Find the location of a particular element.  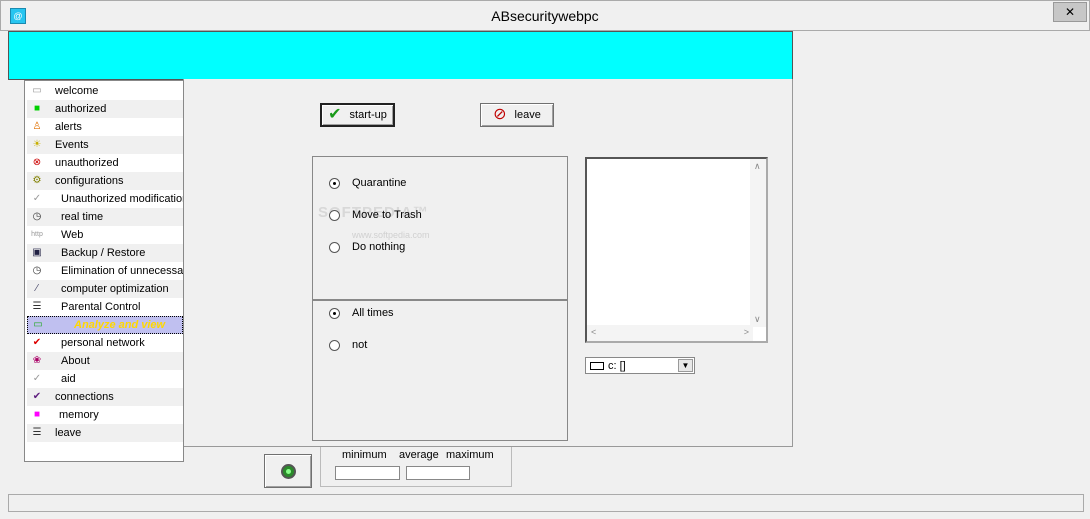

sidebar-item-aid: ✓ aid is located at coordinates (105, 379).